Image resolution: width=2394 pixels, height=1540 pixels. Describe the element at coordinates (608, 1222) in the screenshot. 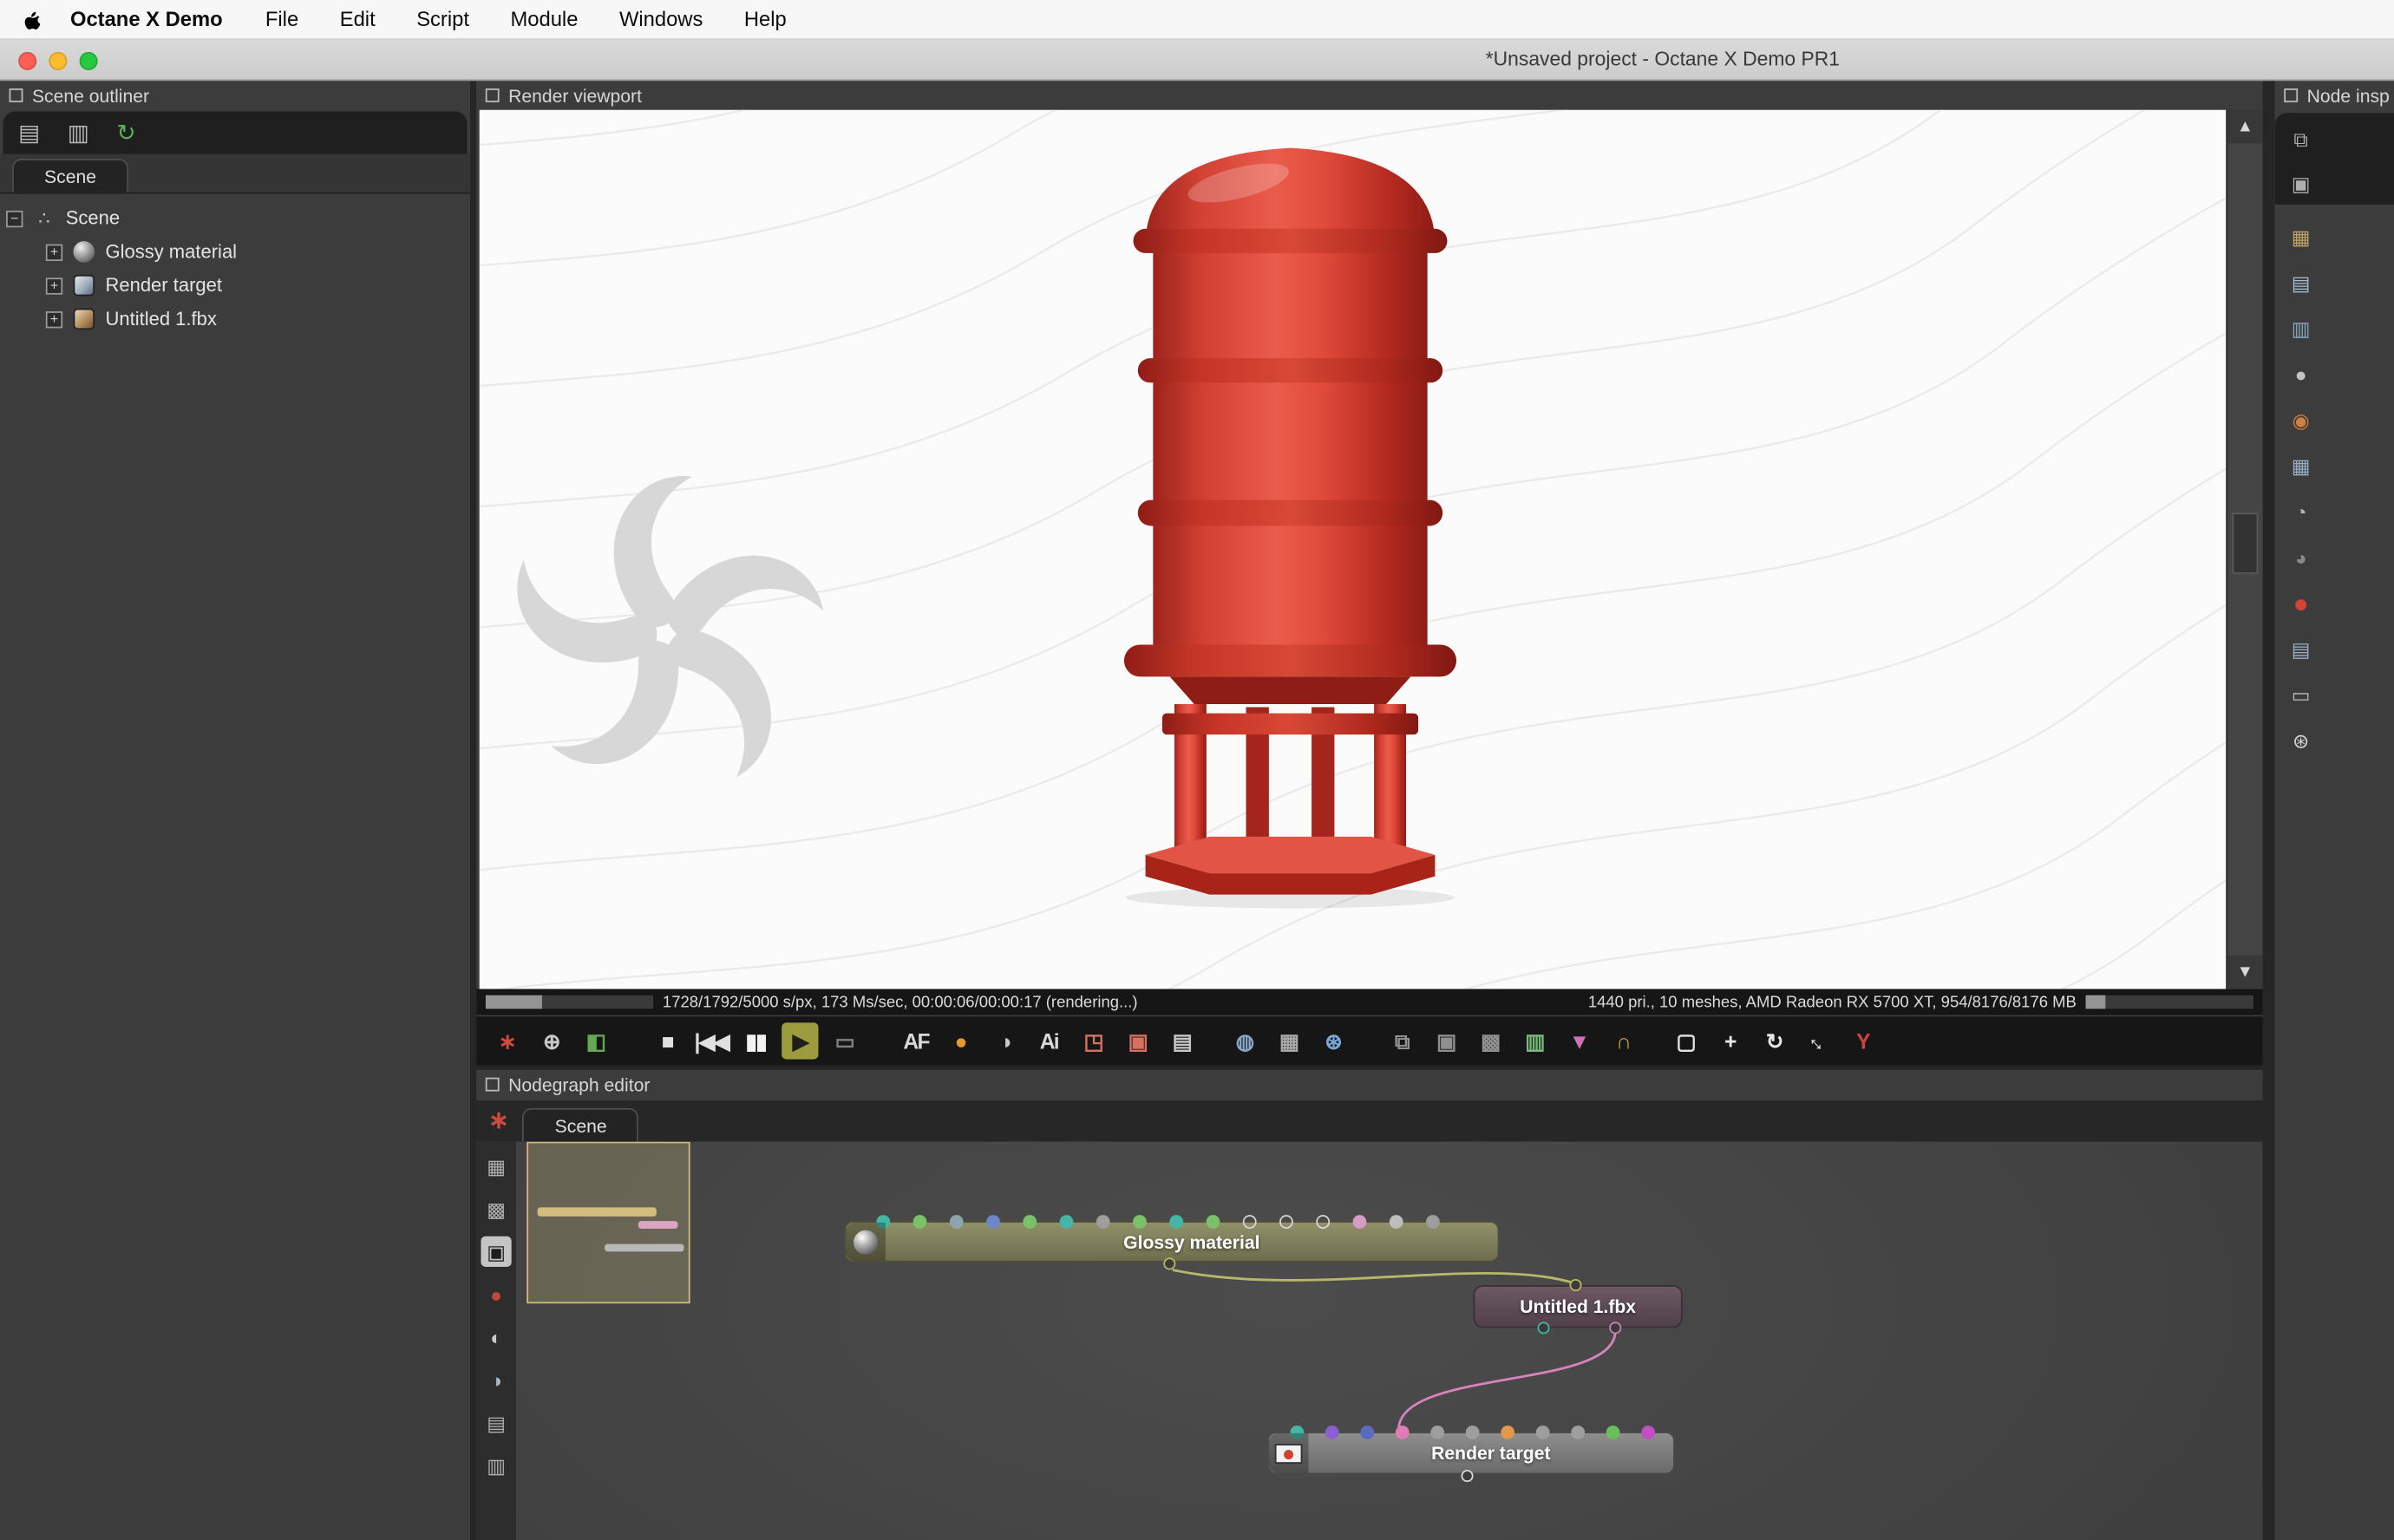

I see `nodegraph-minimap` at that location.